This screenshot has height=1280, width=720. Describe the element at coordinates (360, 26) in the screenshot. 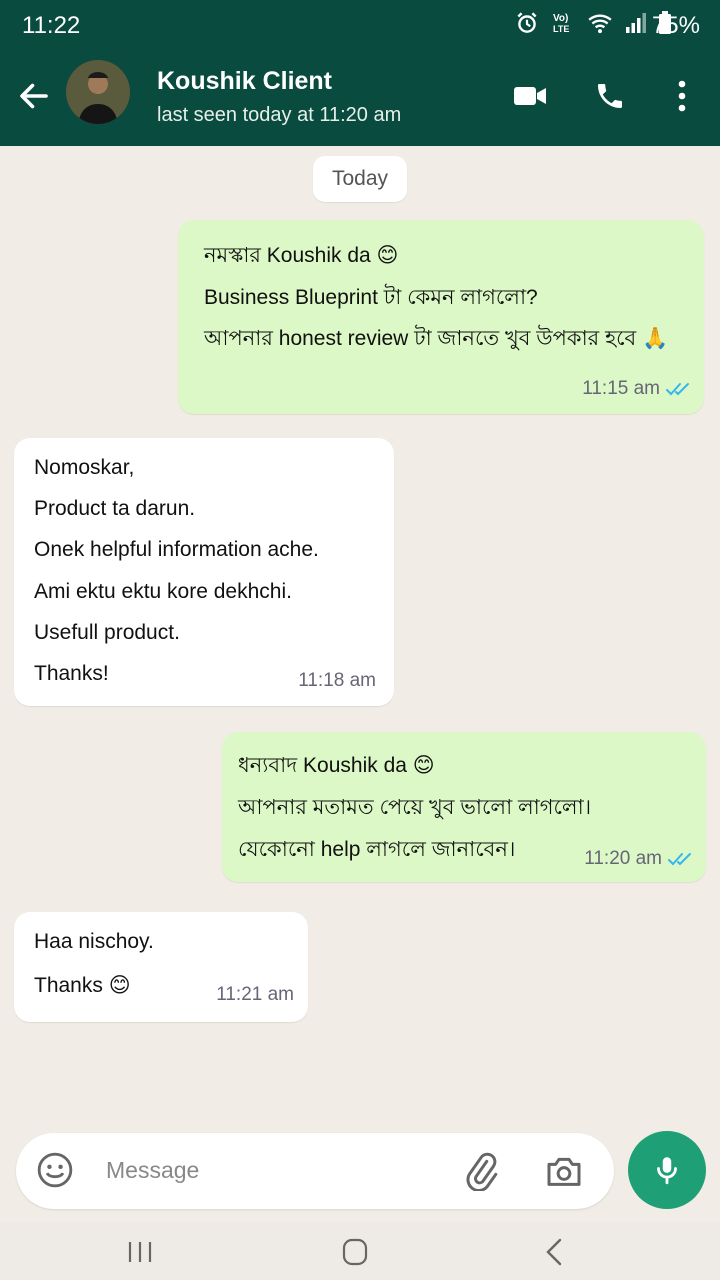

I see `status-bar: 11:22 Vo) LTE 75%` at that location.